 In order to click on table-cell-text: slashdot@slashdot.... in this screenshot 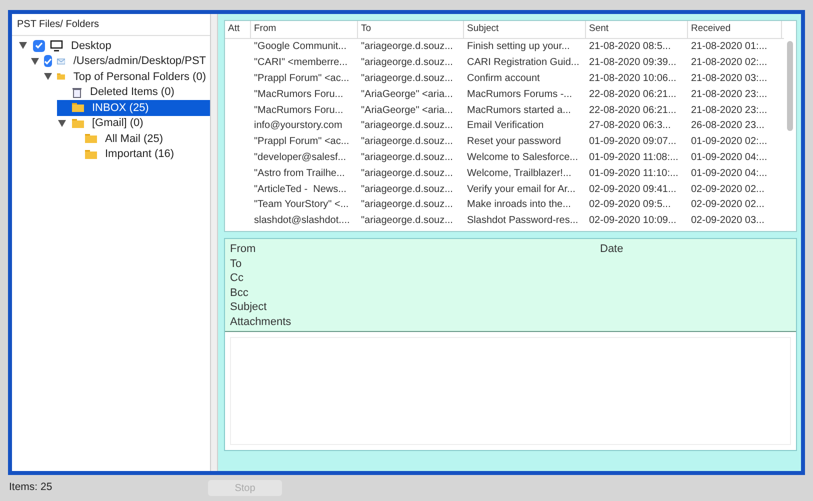, I will do `click(302, 221)`.